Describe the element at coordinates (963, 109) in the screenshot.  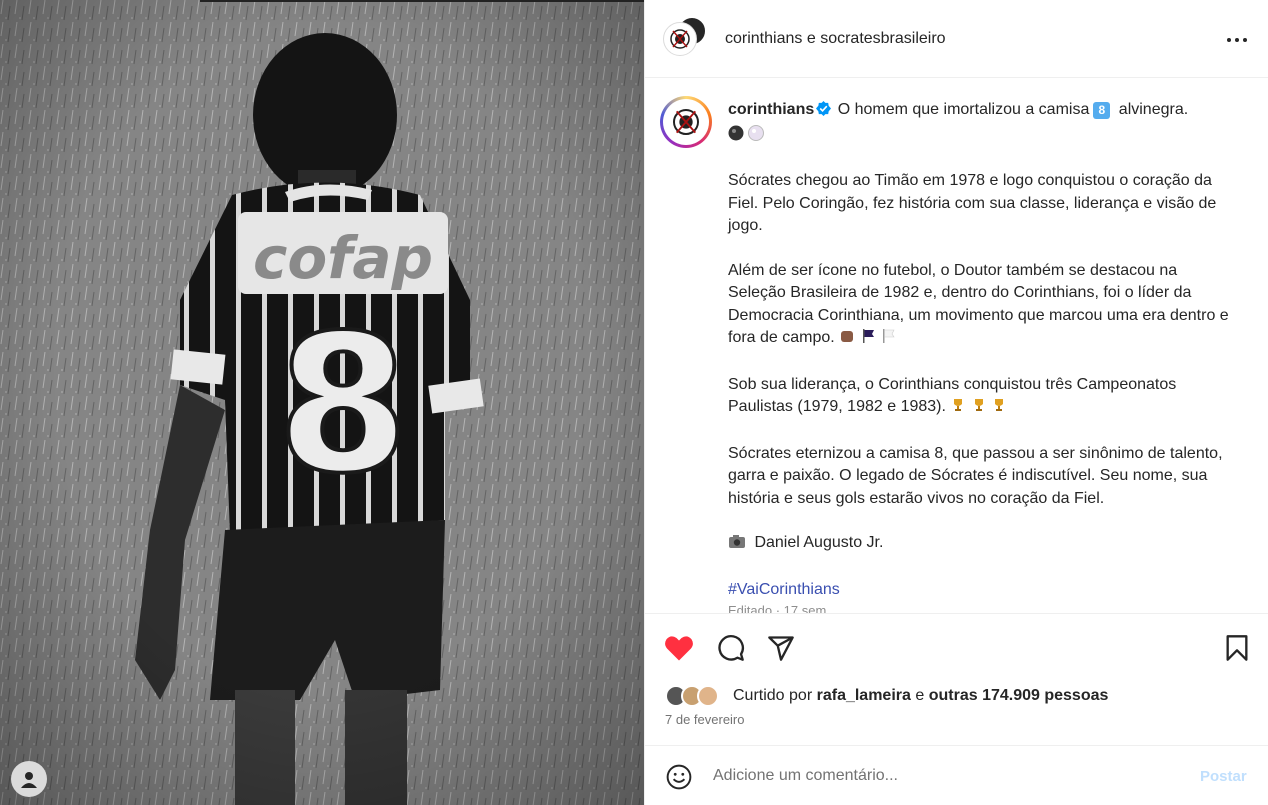
I see `caption-line1: O homem que imortalizou a camisa` at that location.